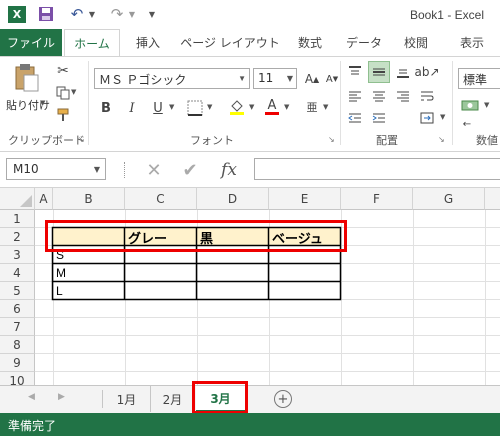 The height and width of the screenshot is (436, 500). I want to click on paste-icon, so click(27, 78).